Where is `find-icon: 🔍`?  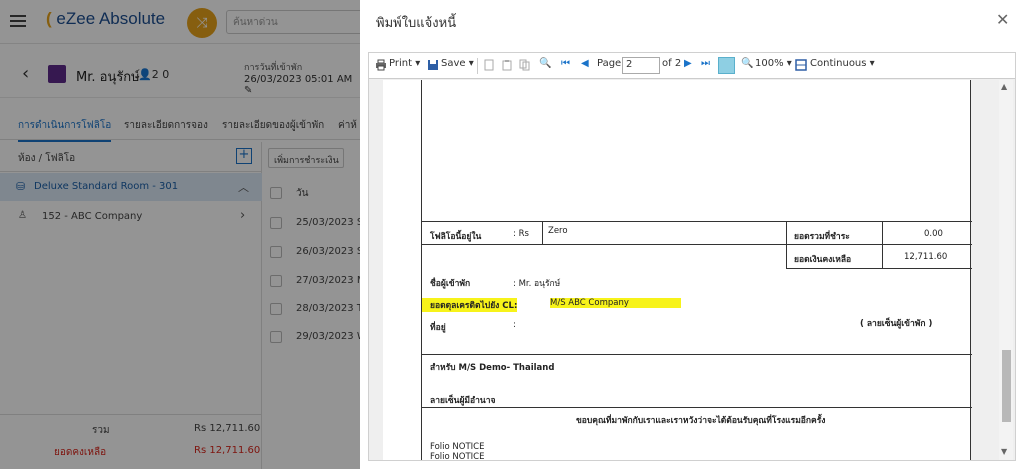 find-icon: 🔍 is located at coordinates (545, 63).